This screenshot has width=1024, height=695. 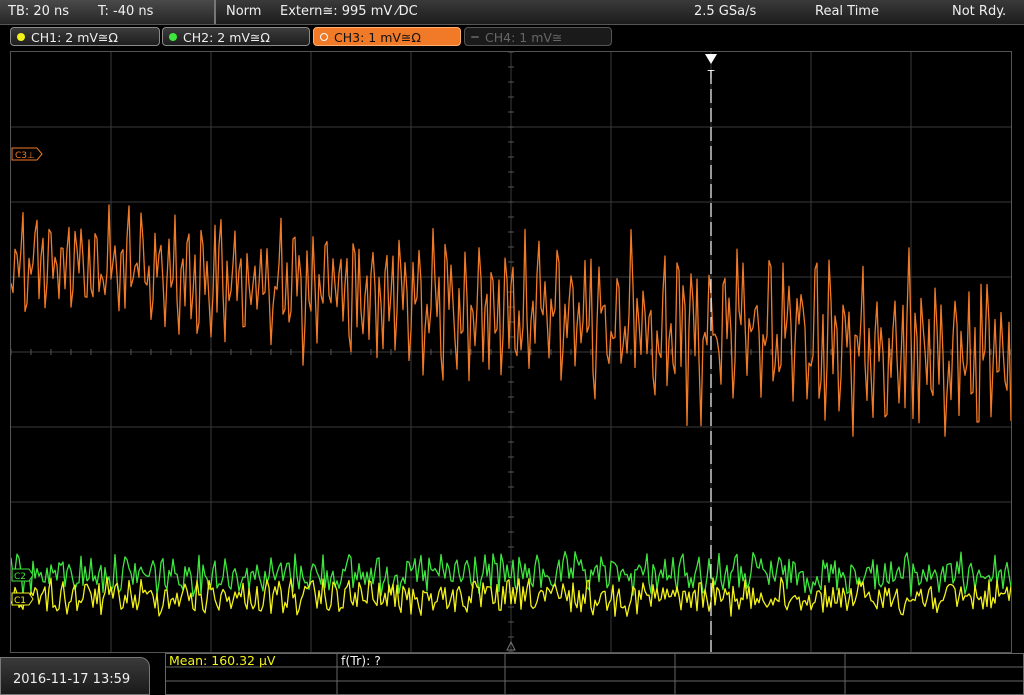 What do you see at coordinates (324, 37) in the screenshot?
I see `channel-3-color-icon` at bounding box center [324, 37].